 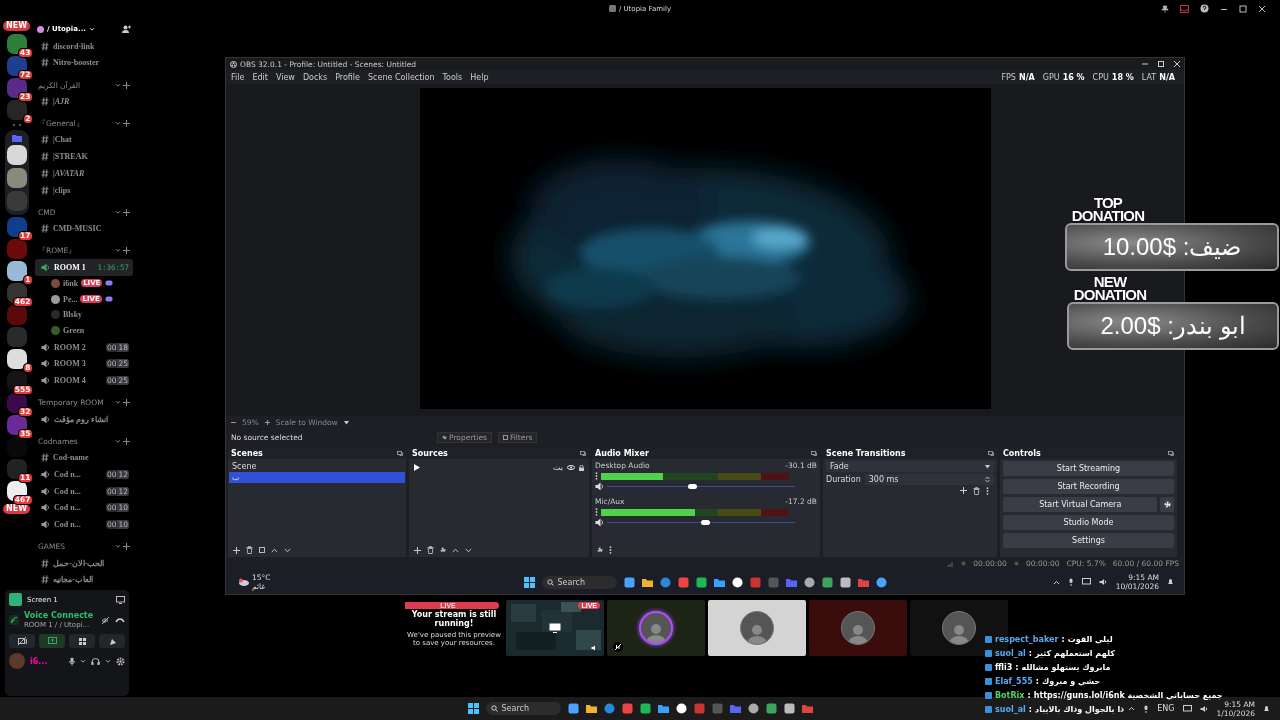 I want to click on control-button: Studio Mode, so click(x=1088, y=522).